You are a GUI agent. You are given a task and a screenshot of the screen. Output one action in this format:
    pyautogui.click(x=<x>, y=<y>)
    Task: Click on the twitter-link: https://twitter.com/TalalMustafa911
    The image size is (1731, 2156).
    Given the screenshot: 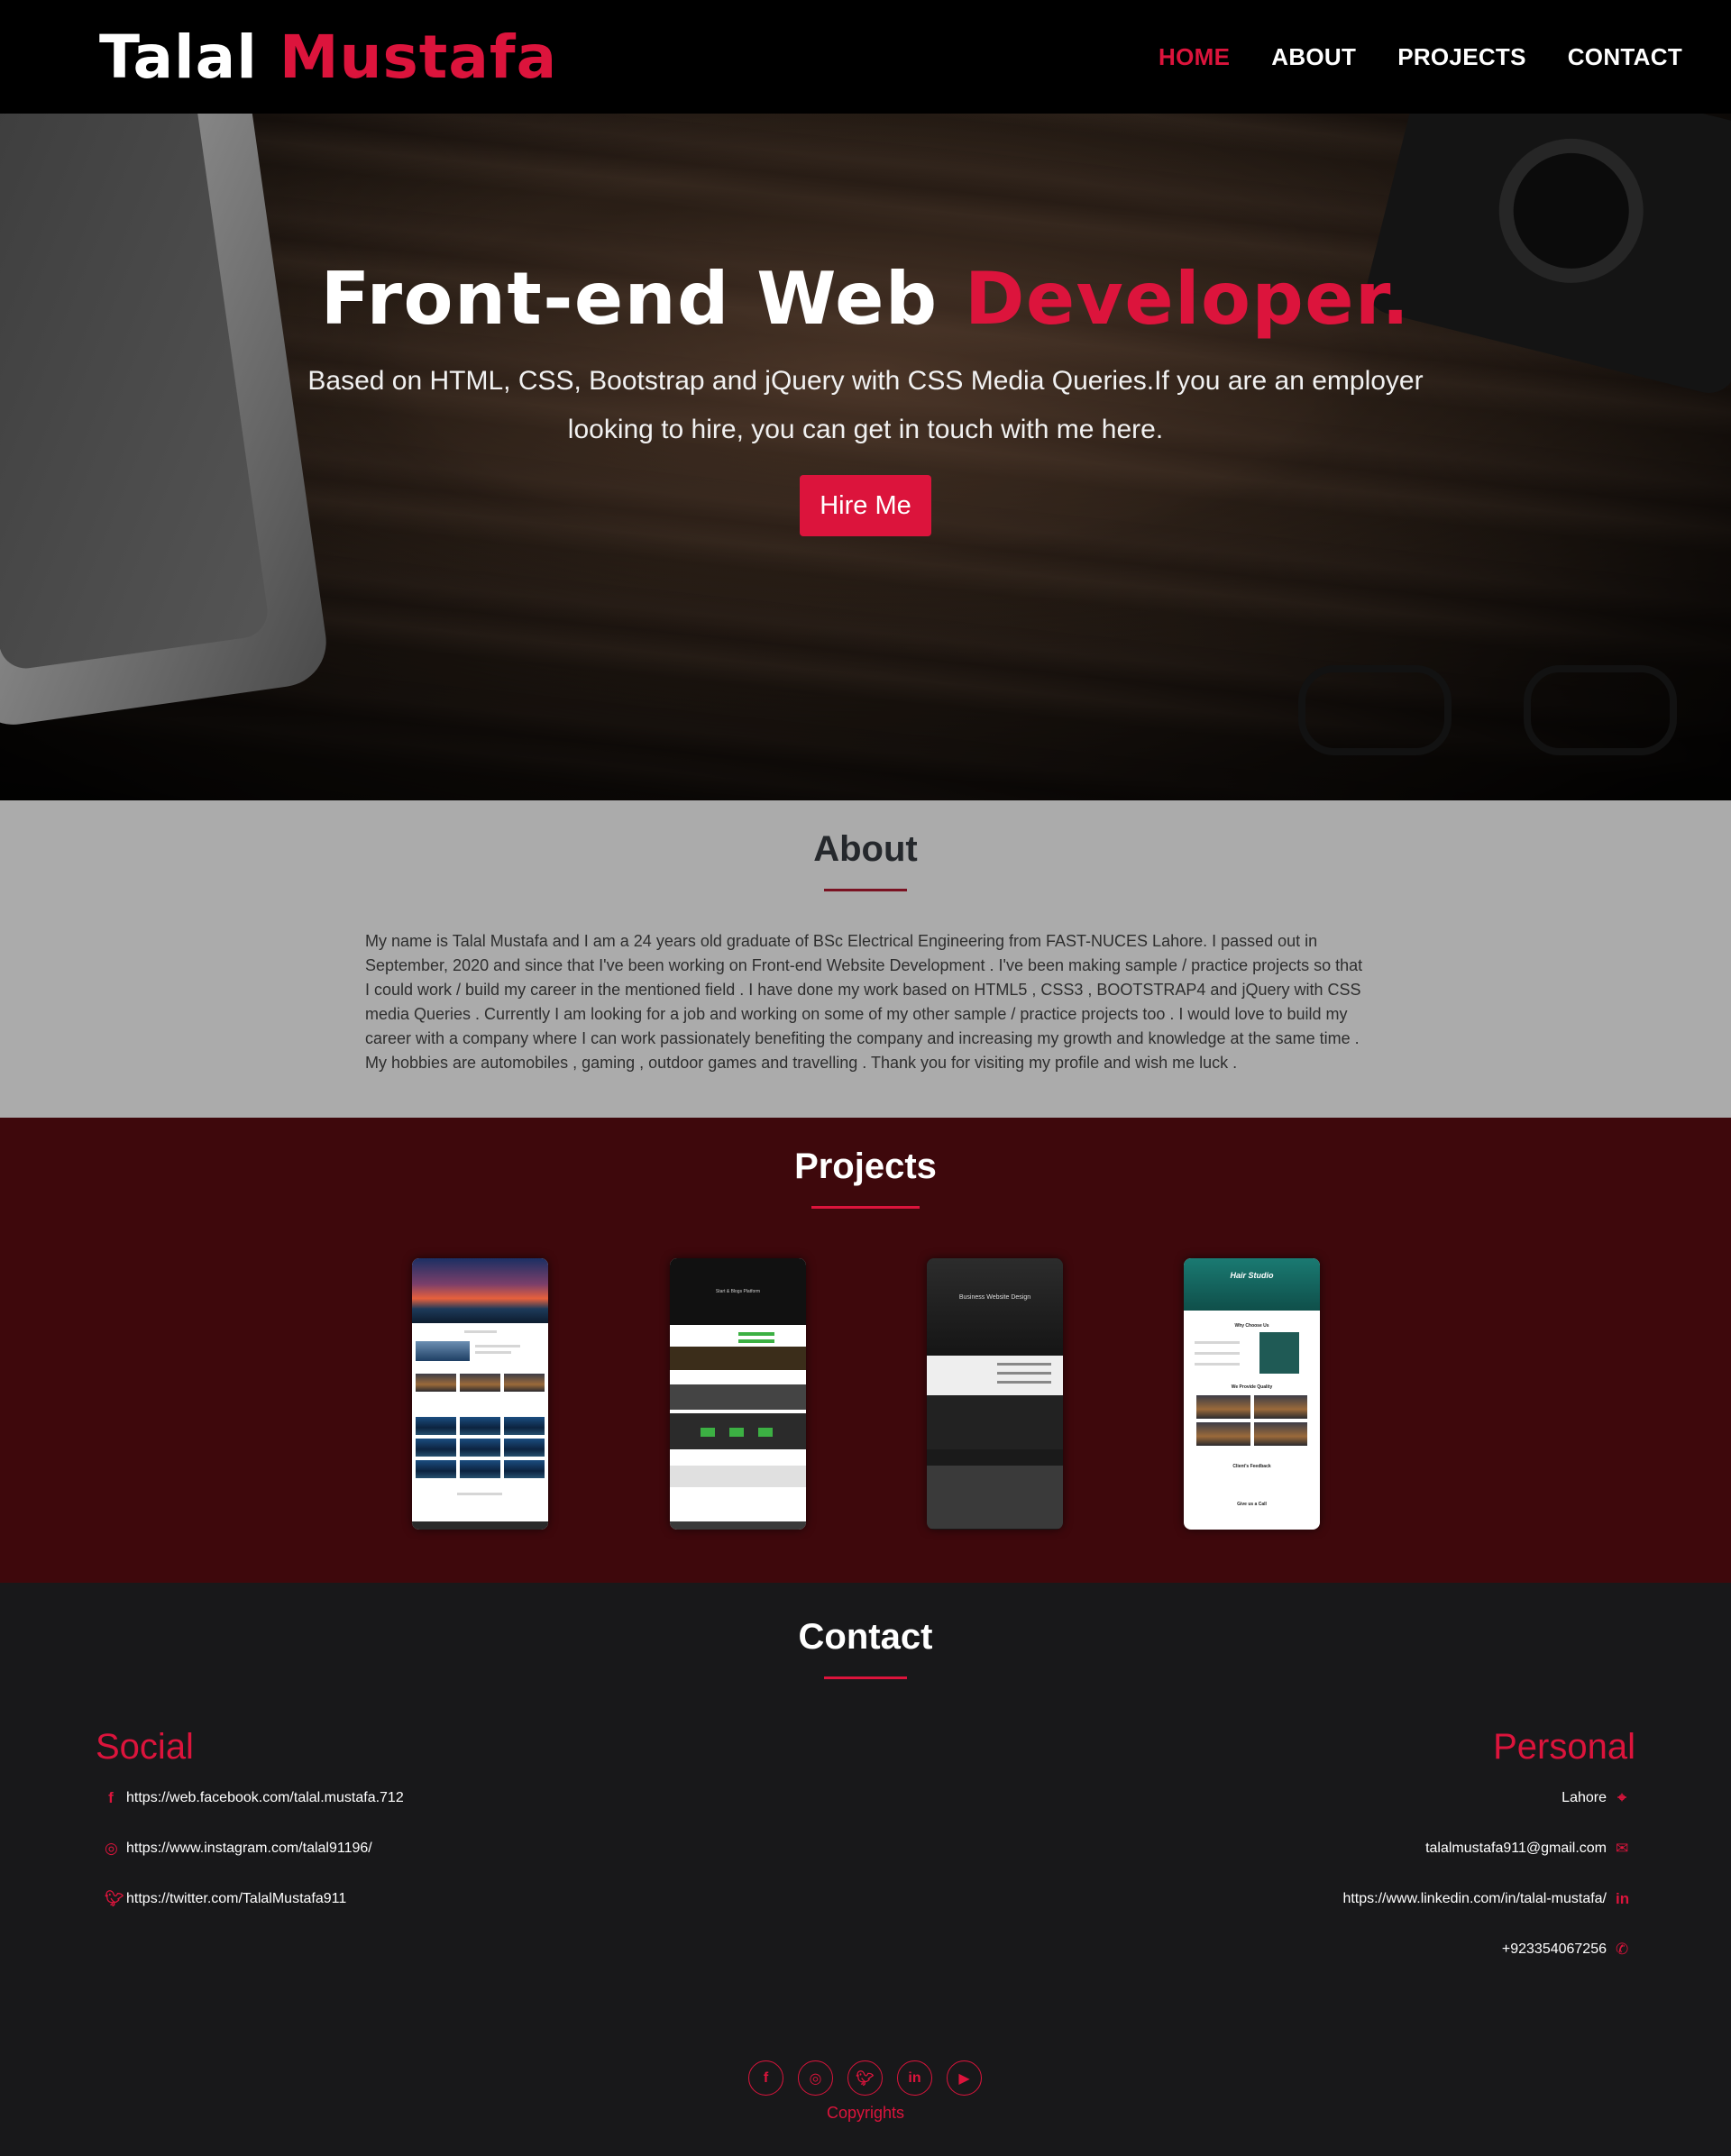 What is the action you would take?
    pyautogui.click(x=236, y=1899)
    